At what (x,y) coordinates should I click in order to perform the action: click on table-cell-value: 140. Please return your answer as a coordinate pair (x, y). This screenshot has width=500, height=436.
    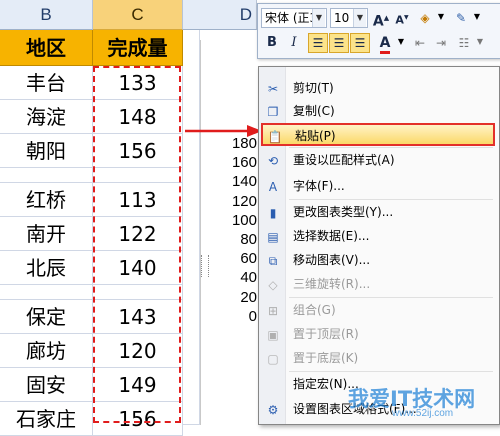
    Looking at the image, I should click on (138, 268).